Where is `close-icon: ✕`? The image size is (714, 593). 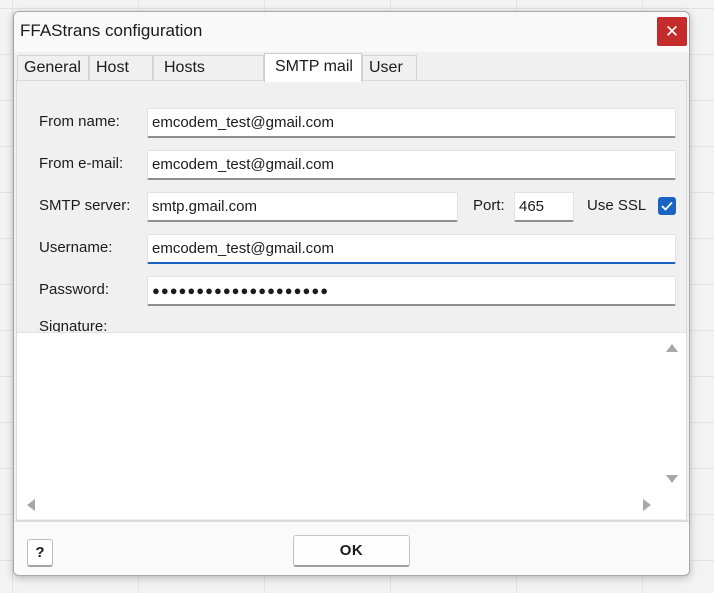 close-icon: ✕ is located at coordinates (672, 31).